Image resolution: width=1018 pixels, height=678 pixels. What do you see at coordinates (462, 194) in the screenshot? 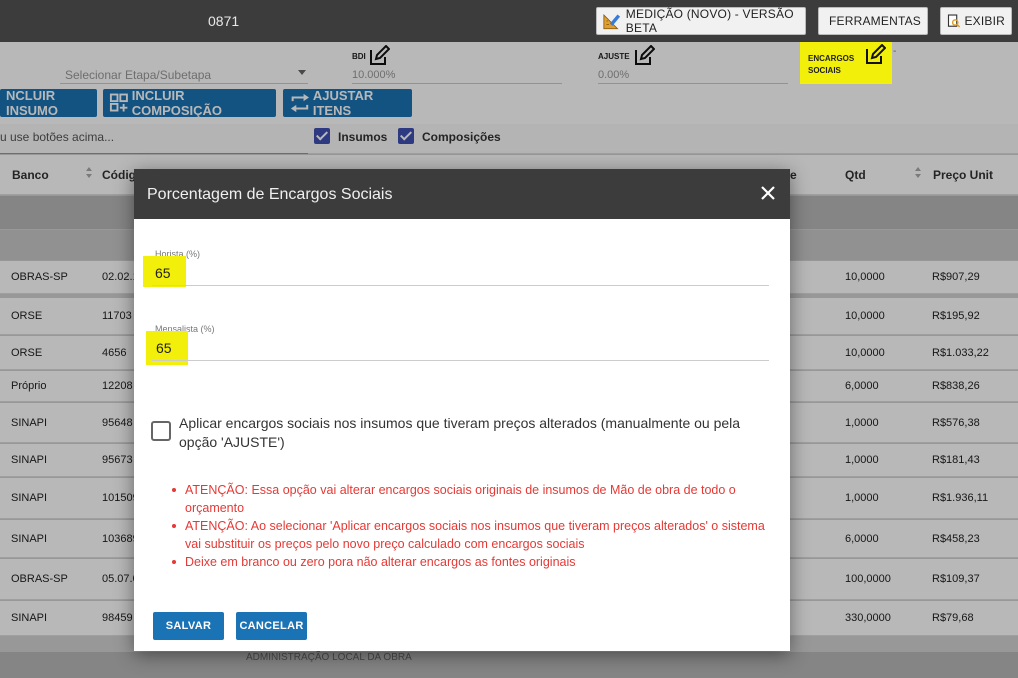
I see `modal-header: Porcentagem de Encargos Sociais` at bounding box center [462, 194].